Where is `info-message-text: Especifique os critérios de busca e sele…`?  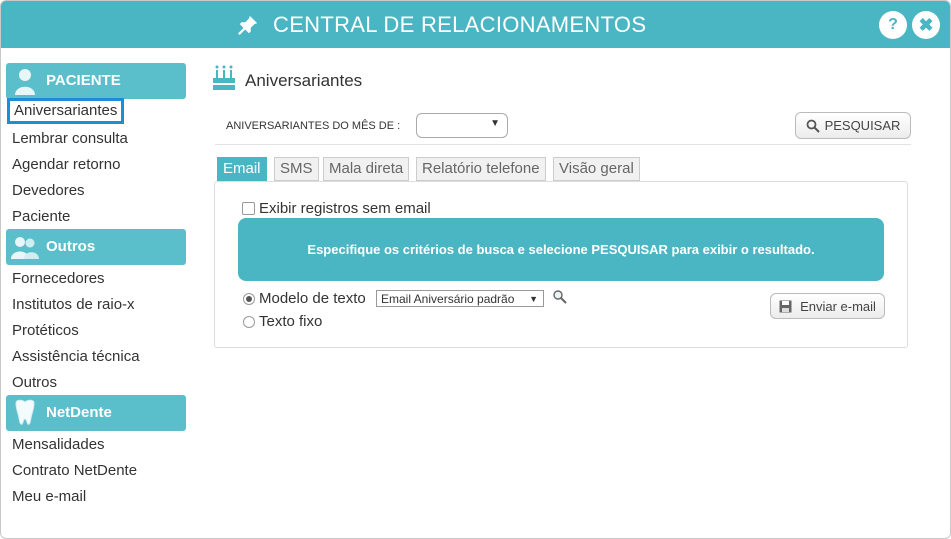
info-message-text: Especifique os critérios de busca e sele… is located at coordinates (561, 249).